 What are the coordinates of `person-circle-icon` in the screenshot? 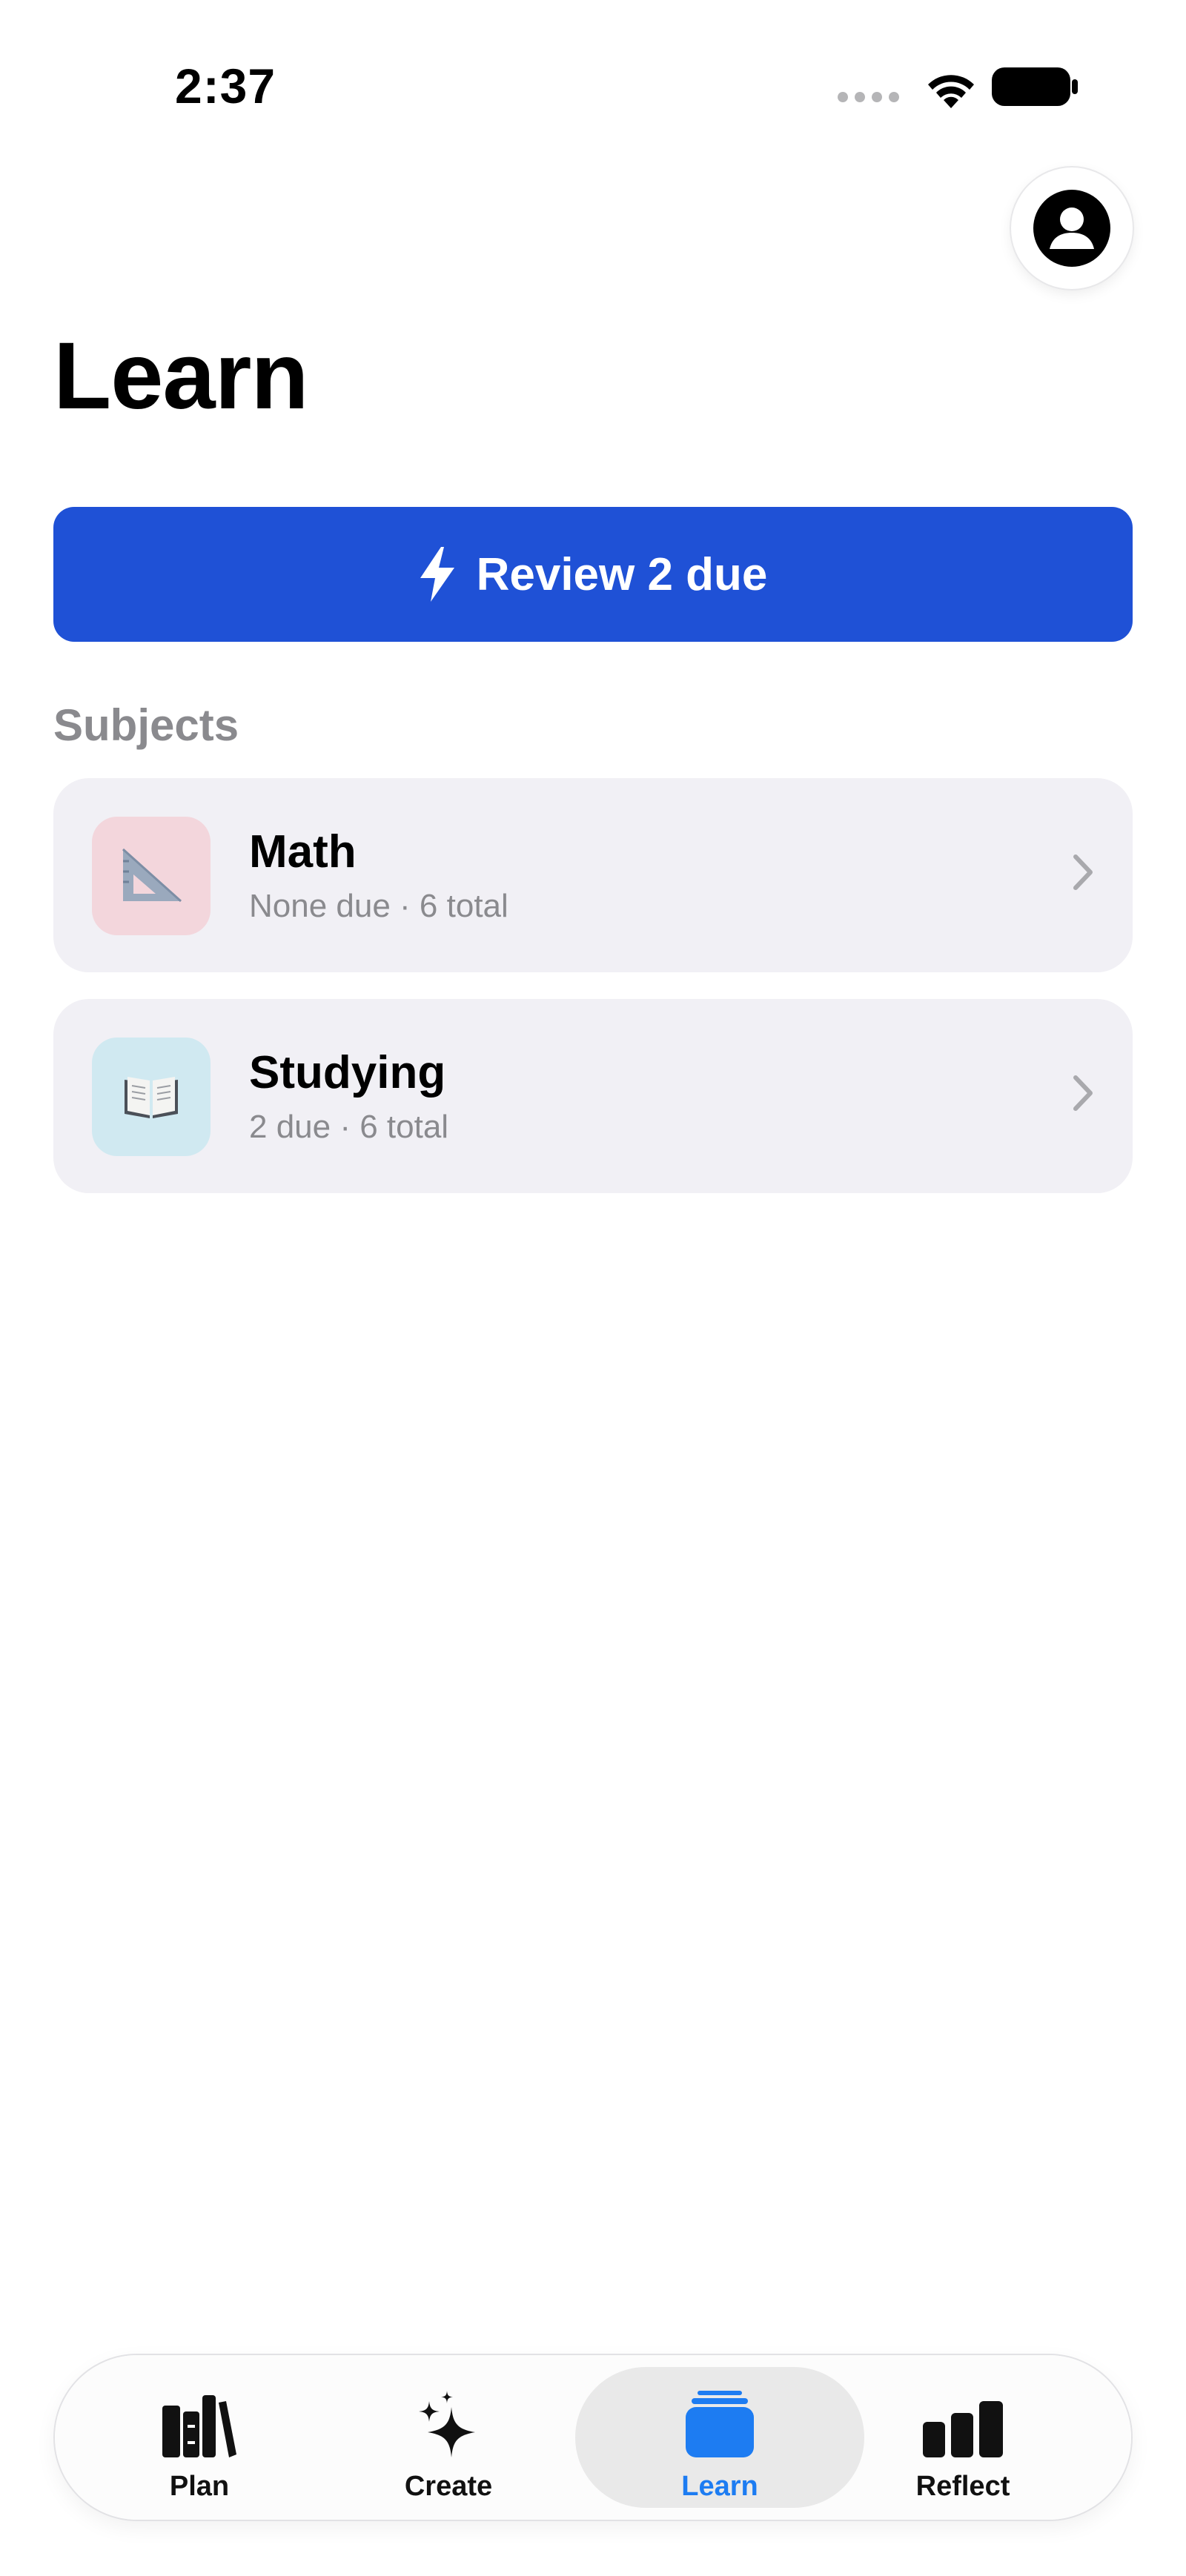 It's located at (1071, 228).